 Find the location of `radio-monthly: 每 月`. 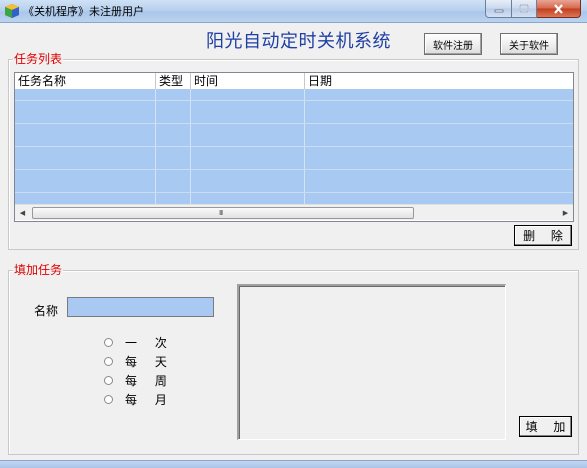

radio-monthly: 每 月 is located at coordinates (139, 399).